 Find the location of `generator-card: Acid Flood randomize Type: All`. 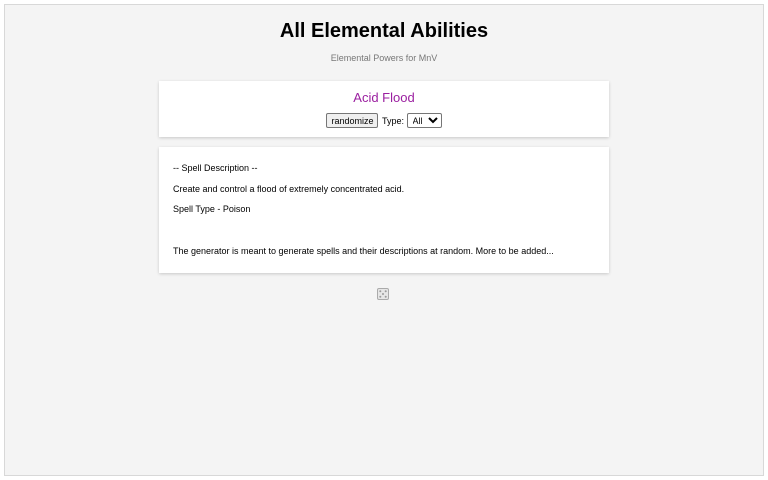

generator-card: Acid Flood randomize Type: All is located at coordinates (384, 109).